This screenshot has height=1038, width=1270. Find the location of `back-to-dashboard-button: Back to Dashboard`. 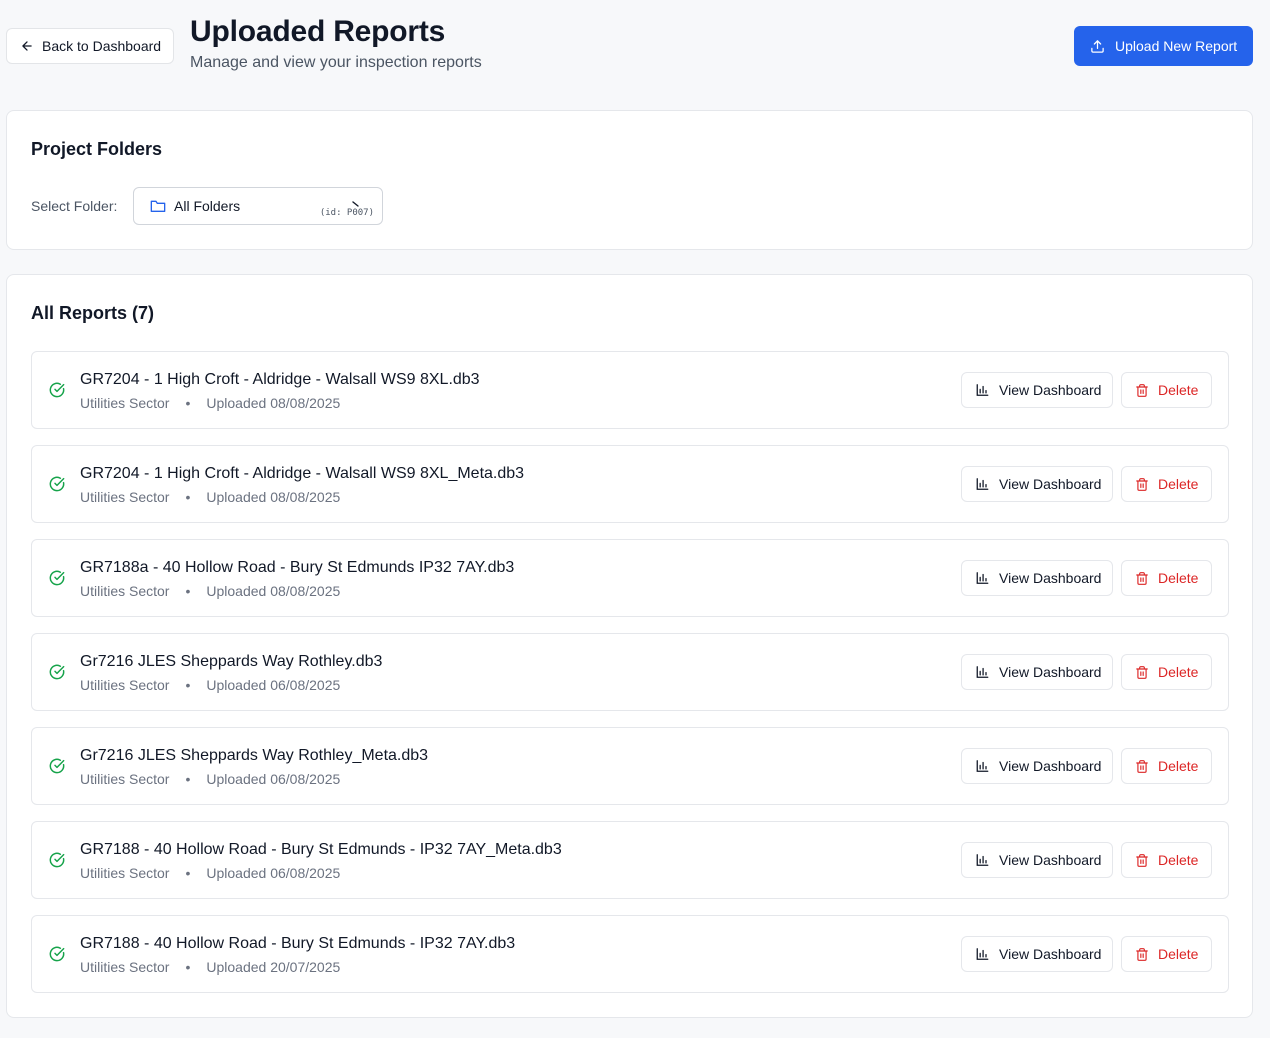

back-to-dashboard-button: Back to Dashboard is located at coordinates (90, 46).